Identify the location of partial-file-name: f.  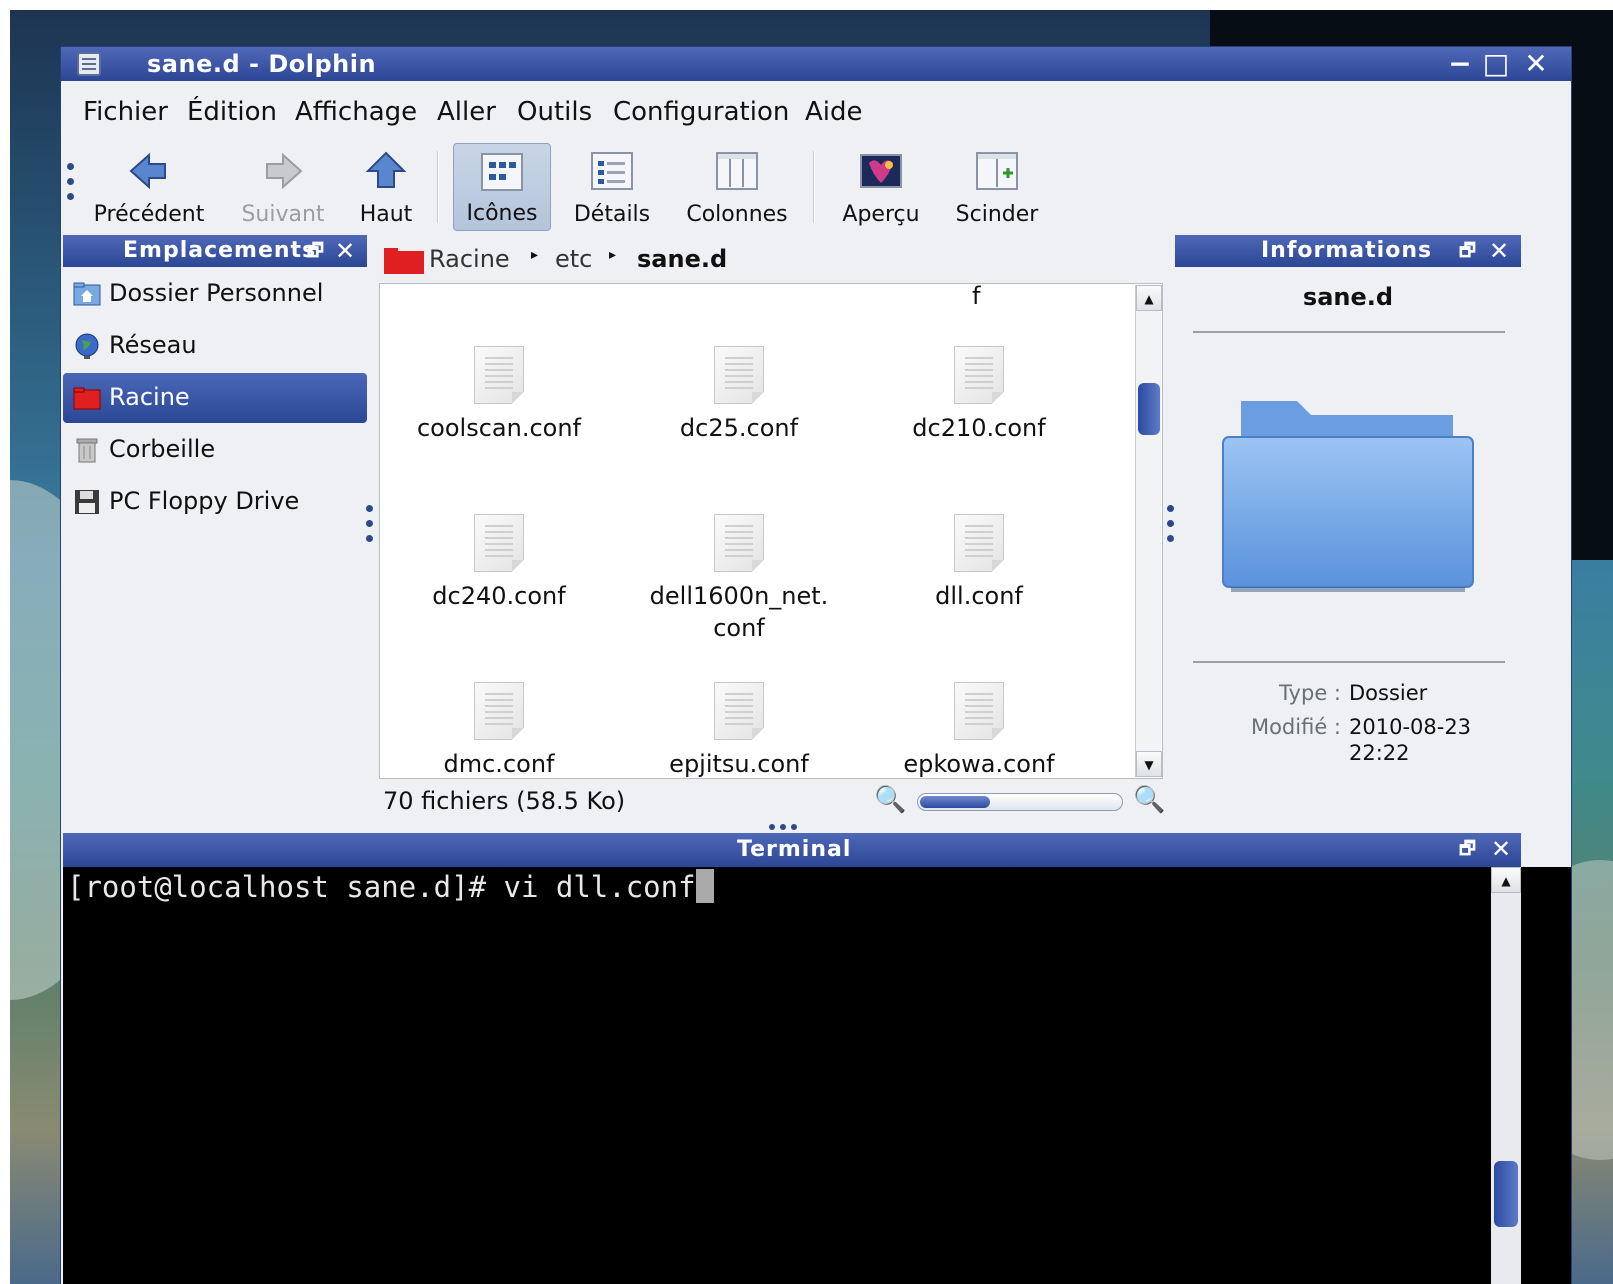
(976, 296).